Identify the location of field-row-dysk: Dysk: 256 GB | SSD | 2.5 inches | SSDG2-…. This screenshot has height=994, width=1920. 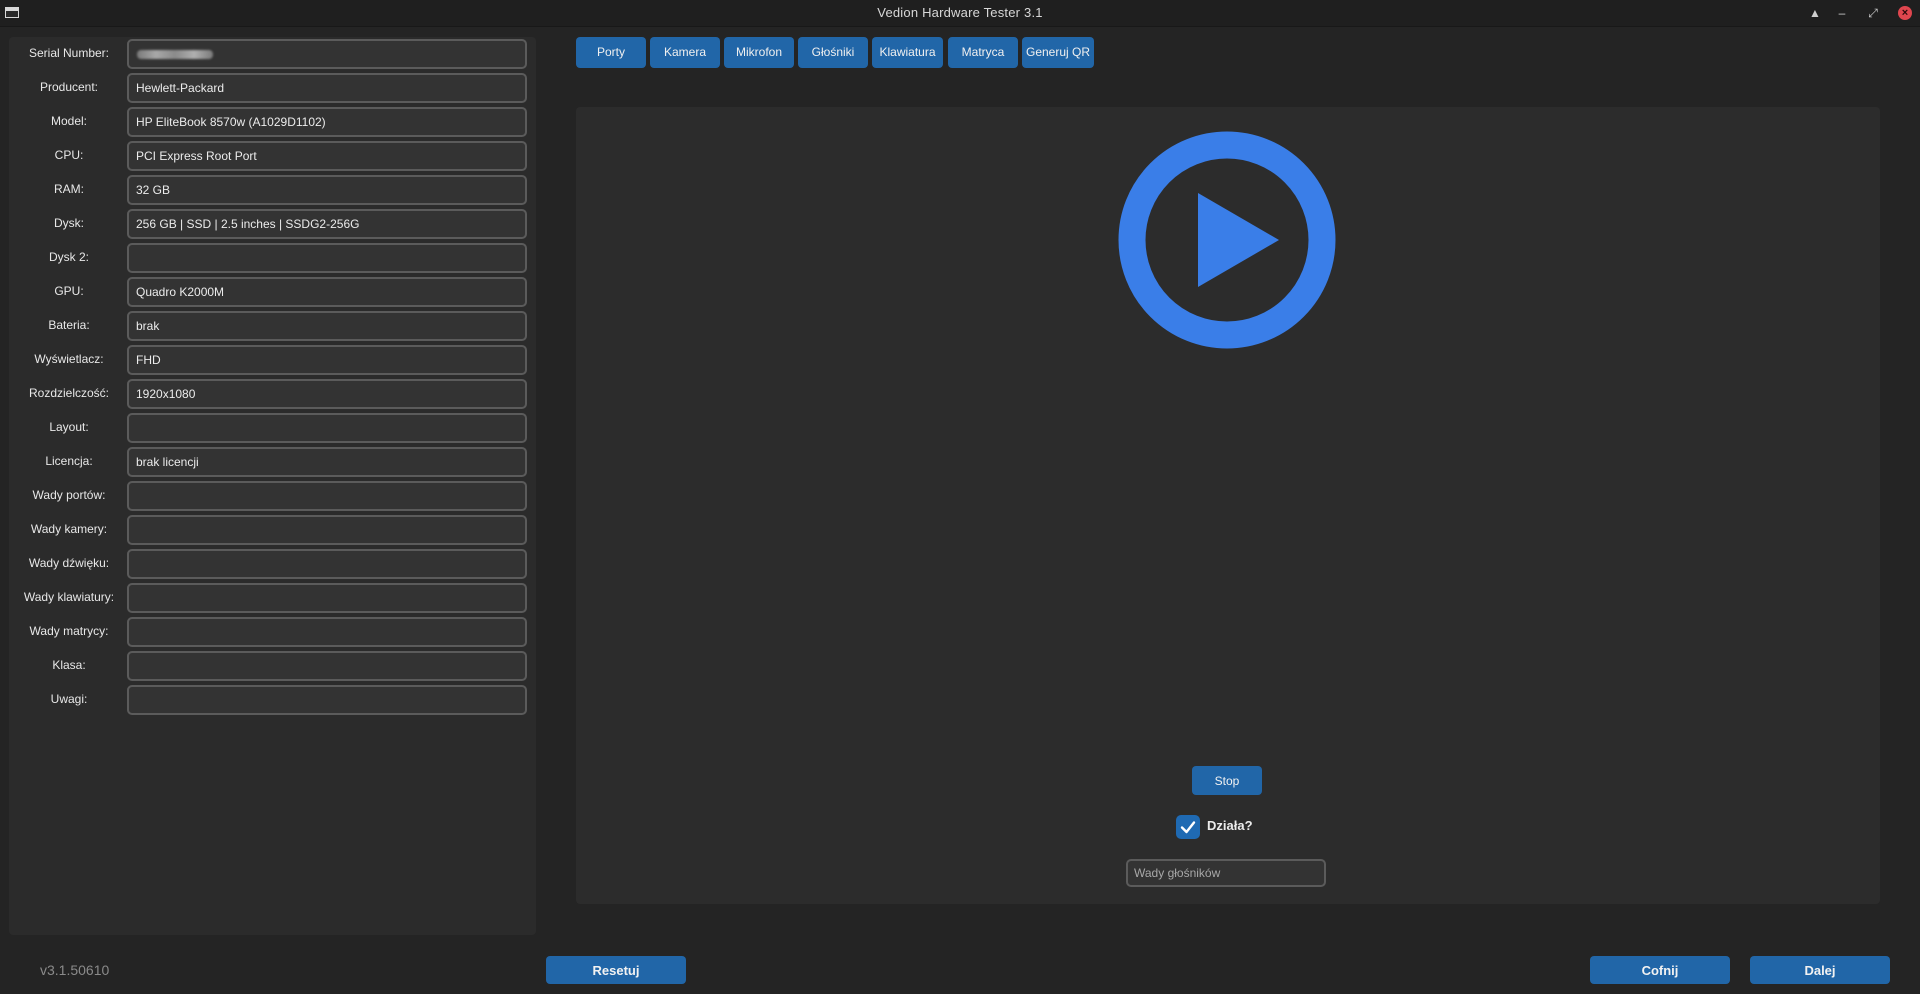
(272, 224).